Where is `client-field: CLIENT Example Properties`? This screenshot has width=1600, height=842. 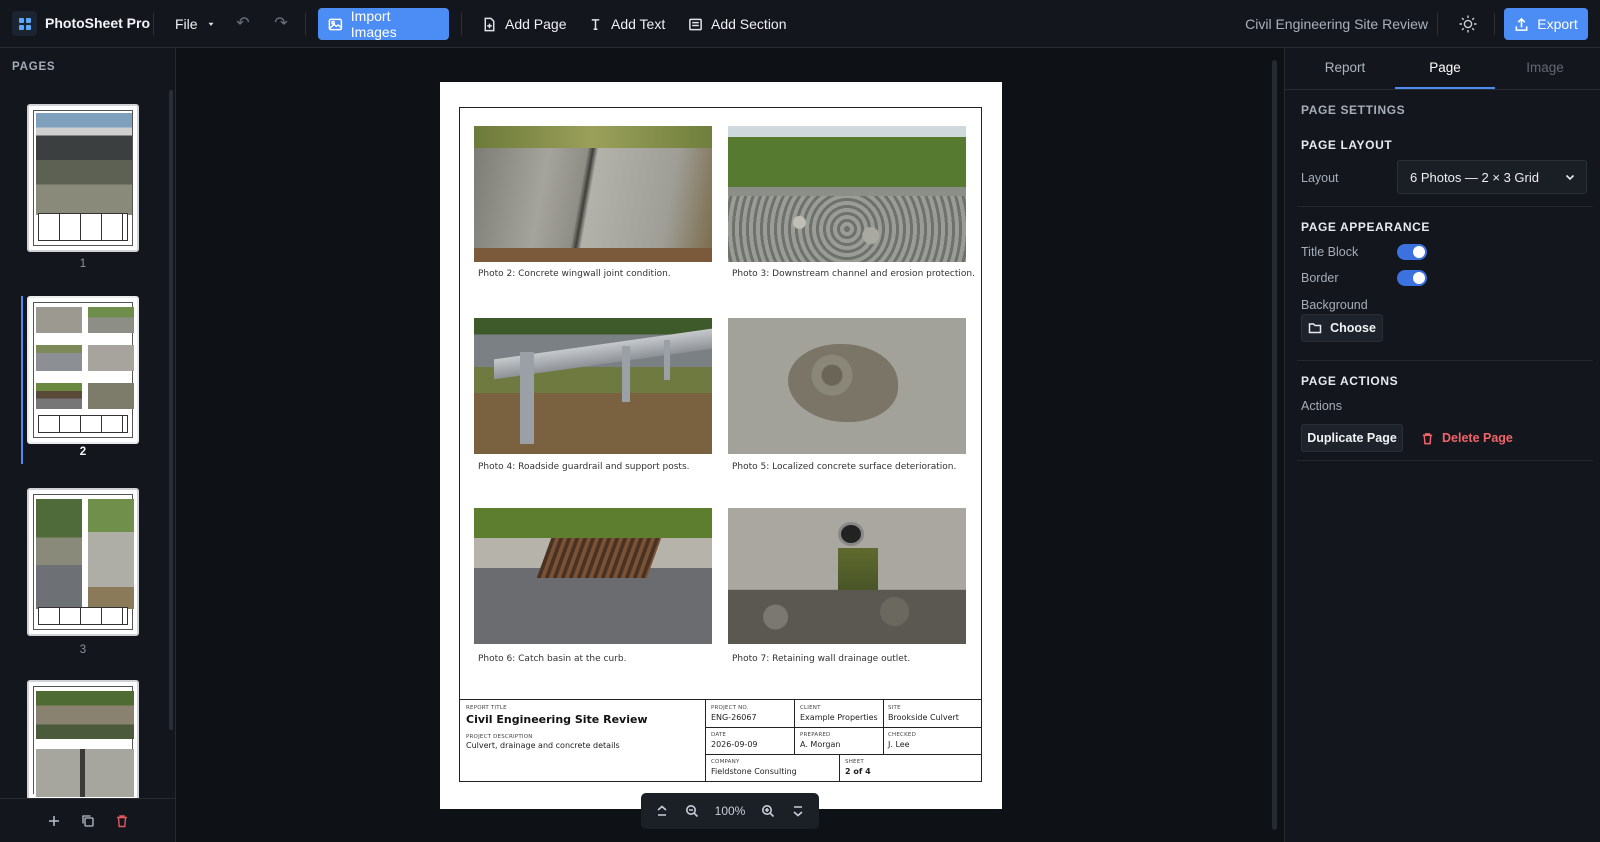 client-field: CLIENT Example Properties is located at coordinates (839, 713).